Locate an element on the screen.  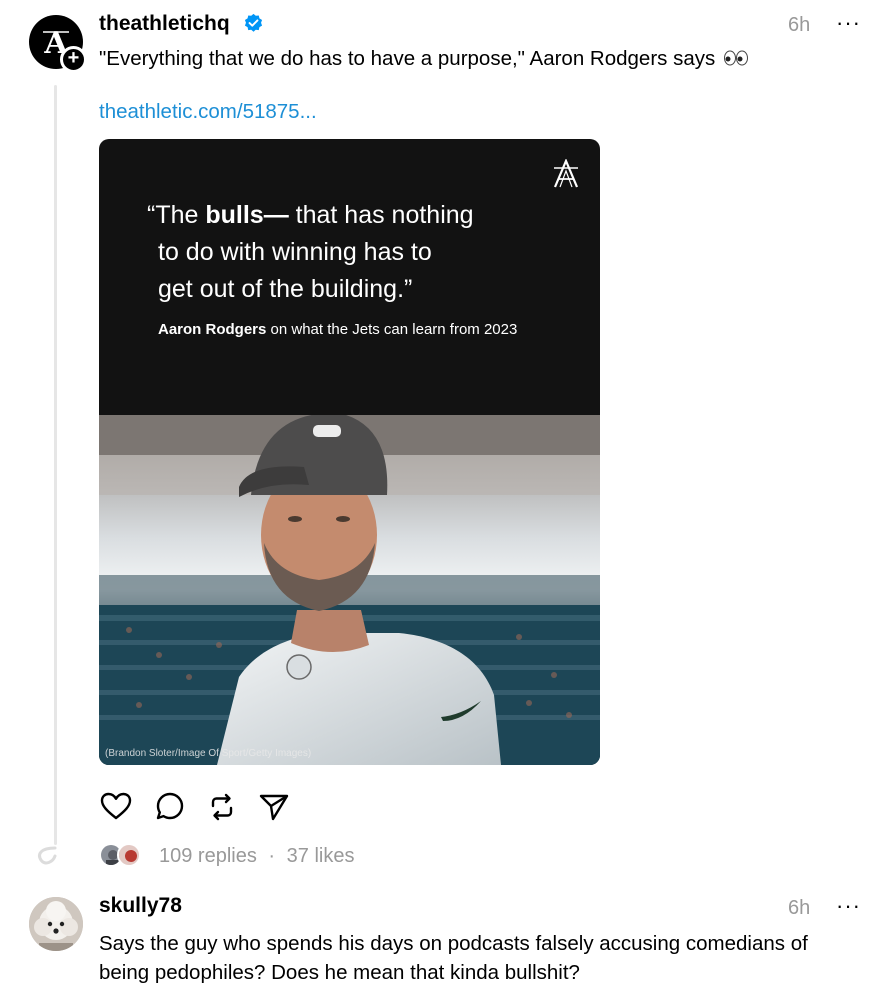
replies-count: 109 replies is located at coordinates (208, 856).